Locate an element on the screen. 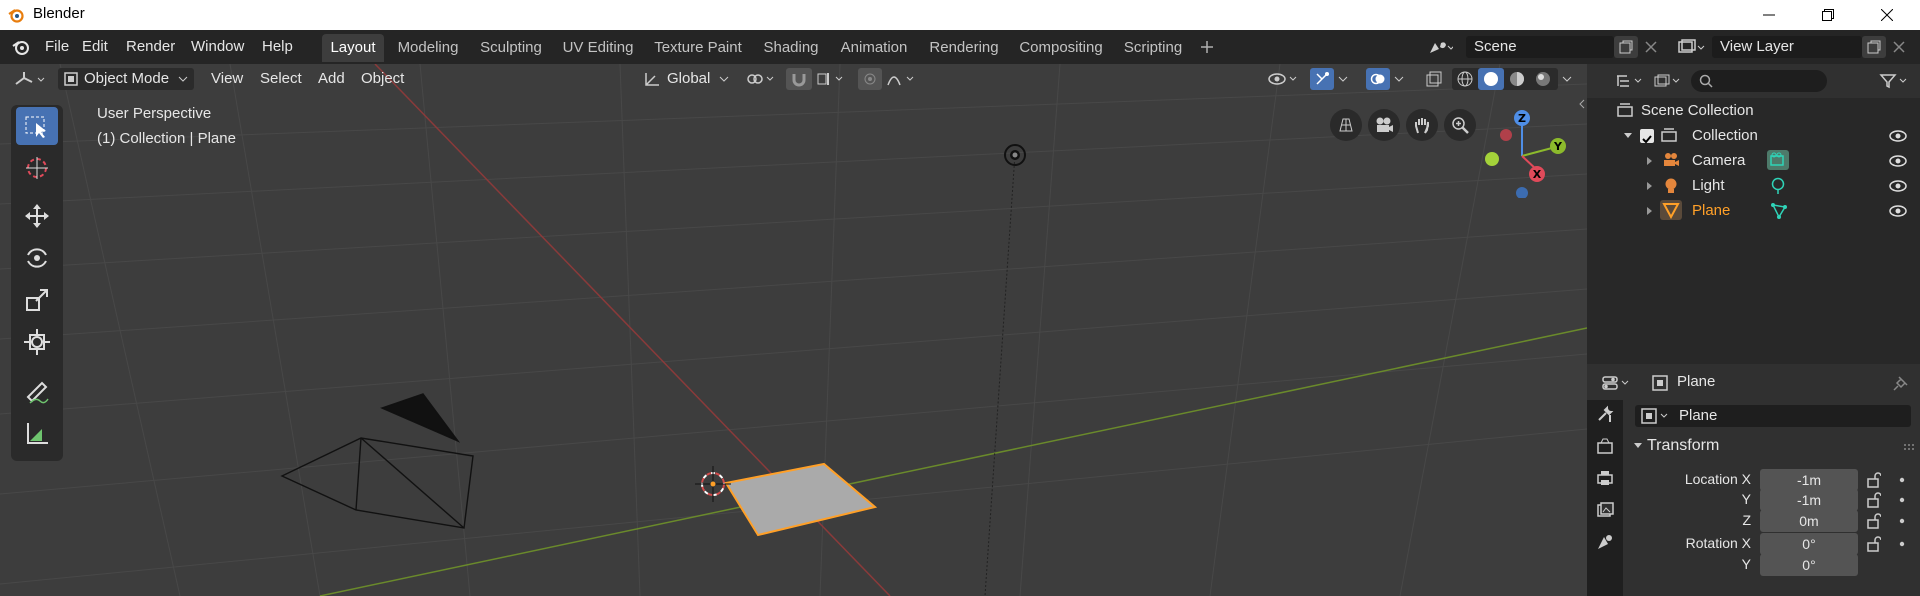  tab-texture-paint: Texture Paint is located at coordinates (698, 48).